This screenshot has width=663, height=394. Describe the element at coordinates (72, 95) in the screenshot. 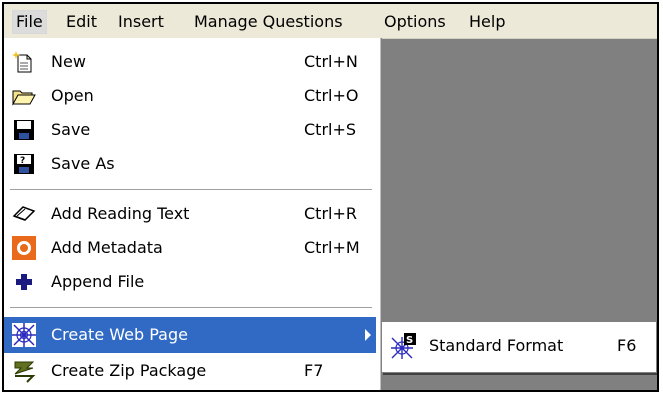

I see `menu-item-label: Open` at that location.